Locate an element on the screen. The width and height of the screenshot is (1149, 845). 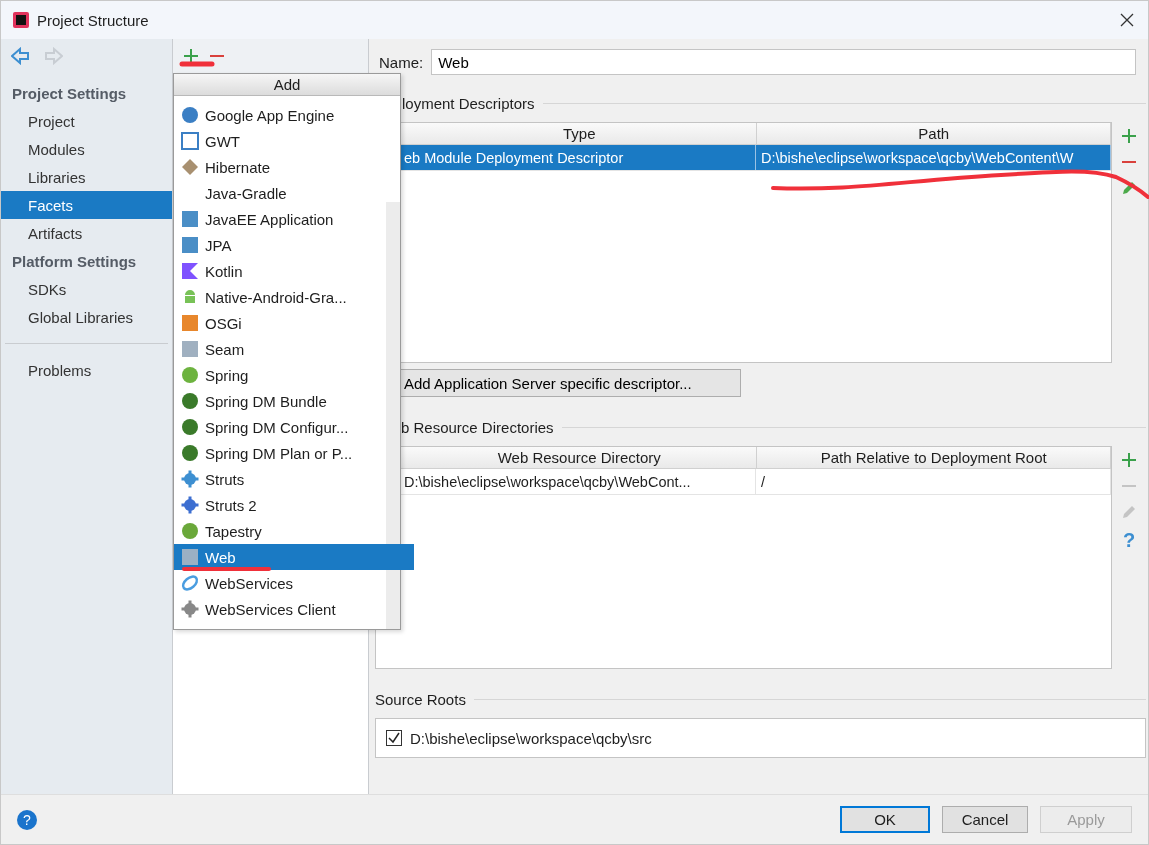
column-header: Path Relative to Deployment Root is located at coordinates (934, 457).